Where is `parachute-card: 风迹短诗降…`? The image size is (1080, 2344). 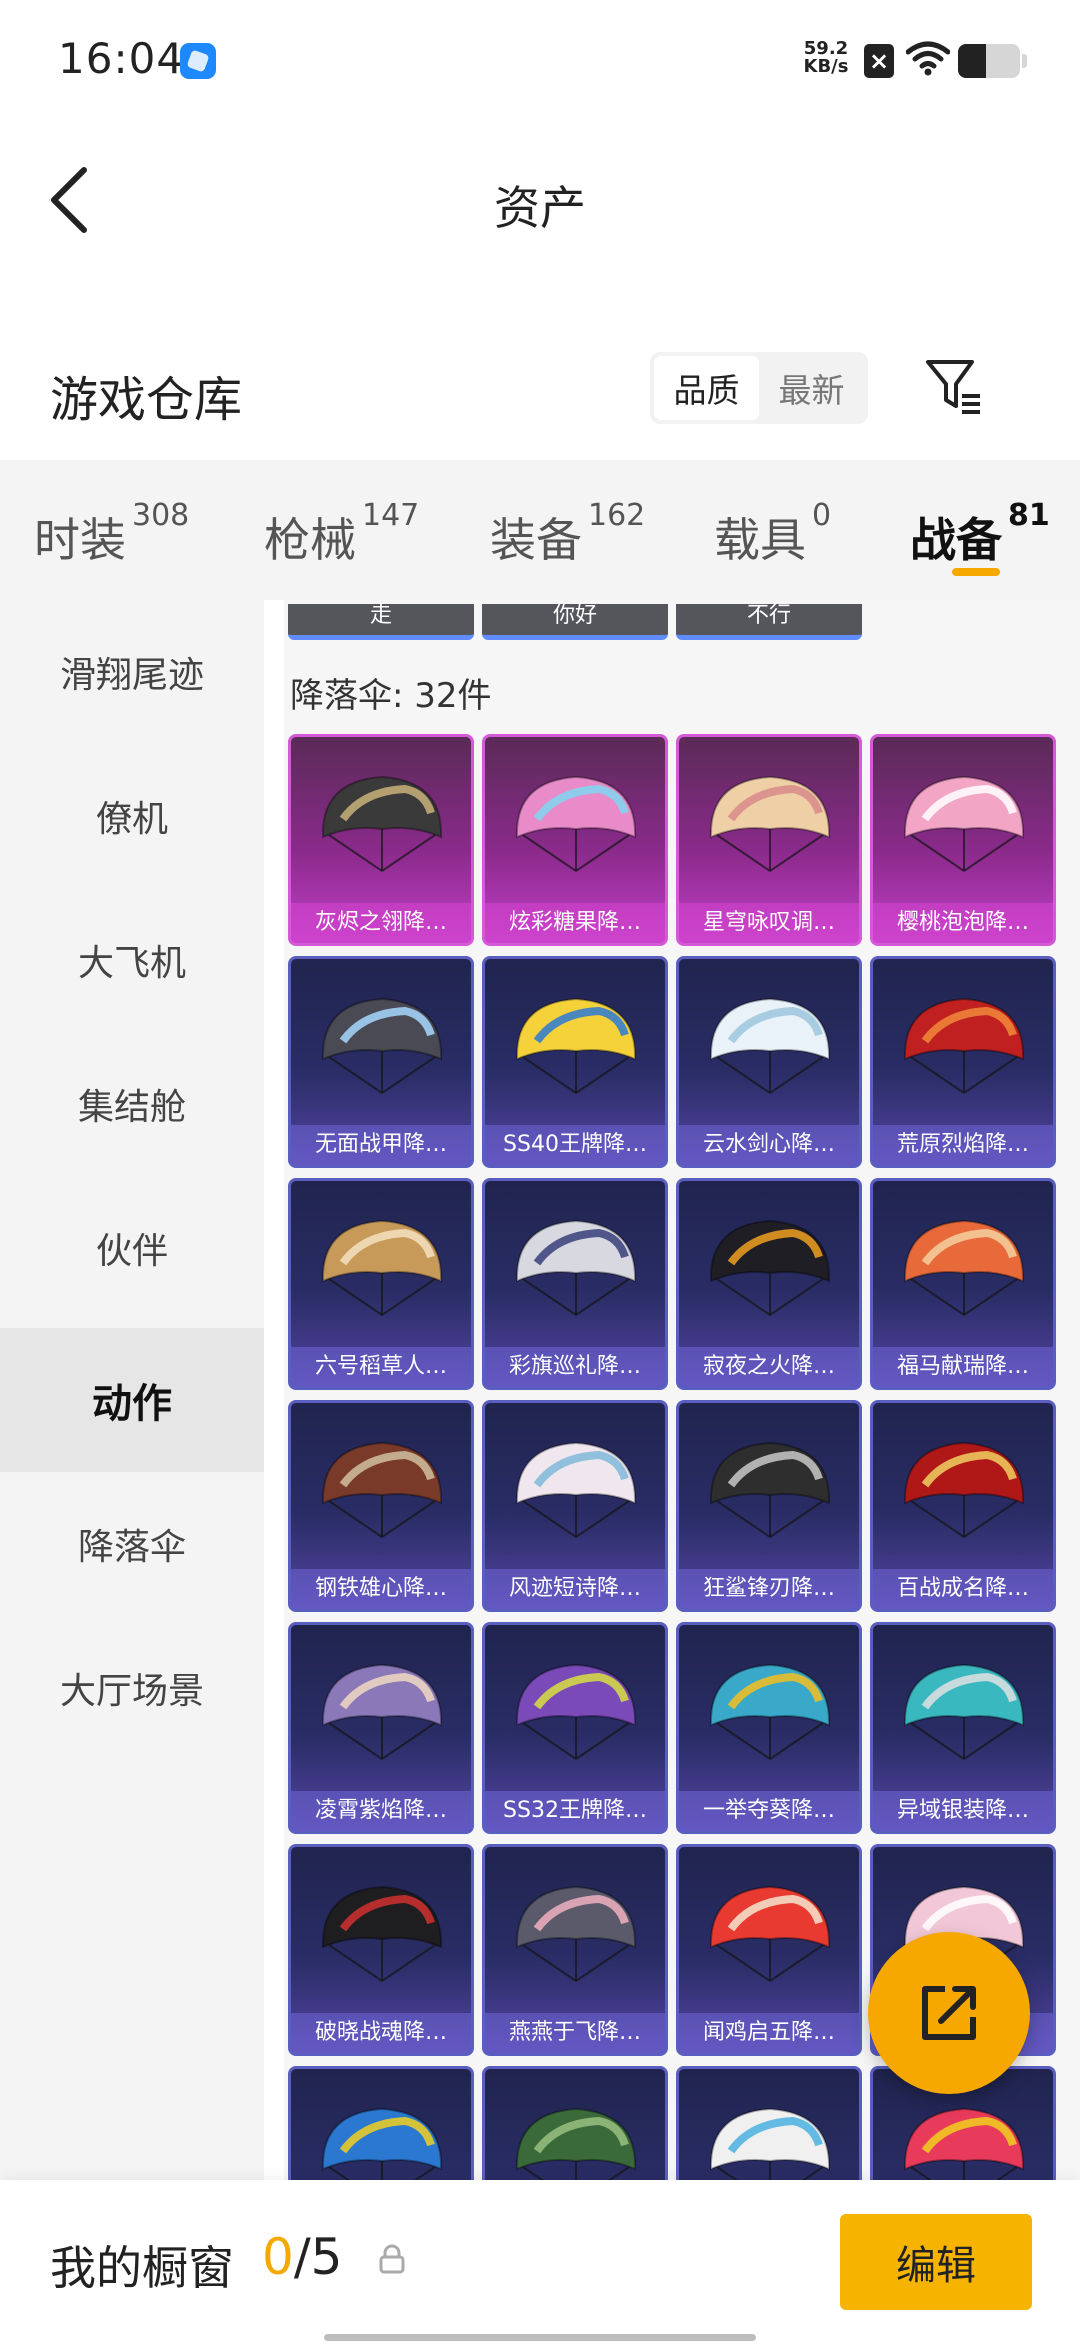
parachute-card: 风迹短诗降… is located at coordinates (575, 1506).